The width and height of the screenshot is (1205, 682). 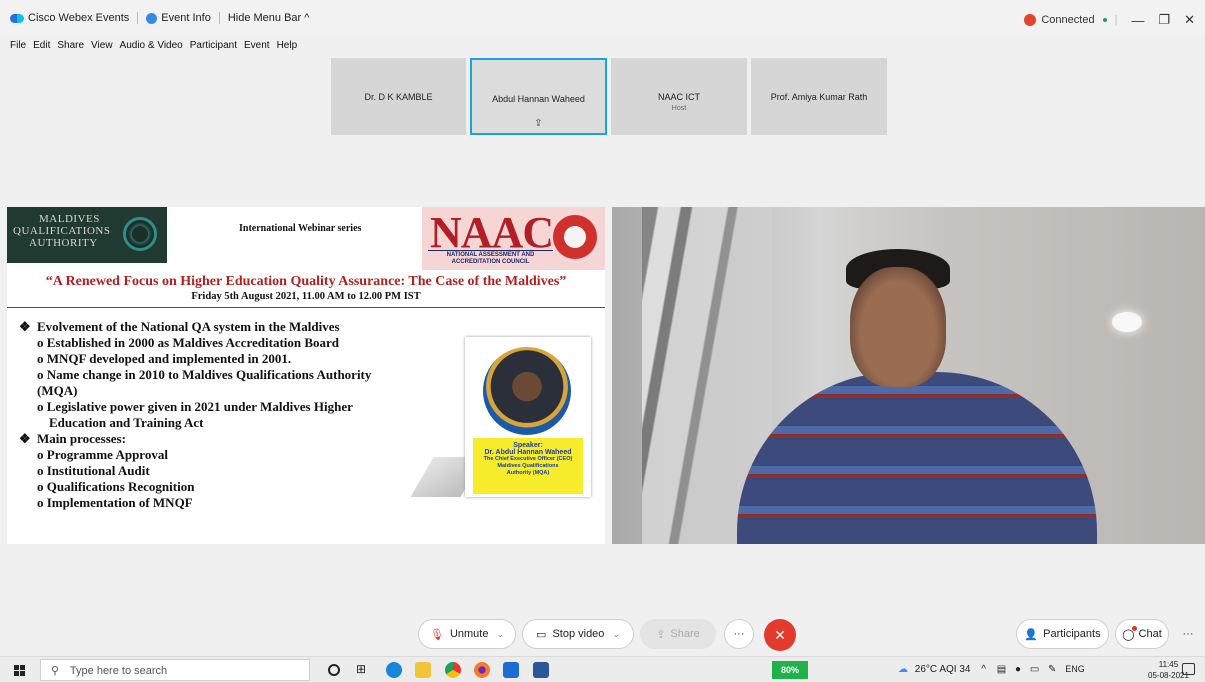 What do you see at coordinates (1129, 633) in the screenshot?
I see `chat-icon: ◯` at bounding box center [1129, 633].